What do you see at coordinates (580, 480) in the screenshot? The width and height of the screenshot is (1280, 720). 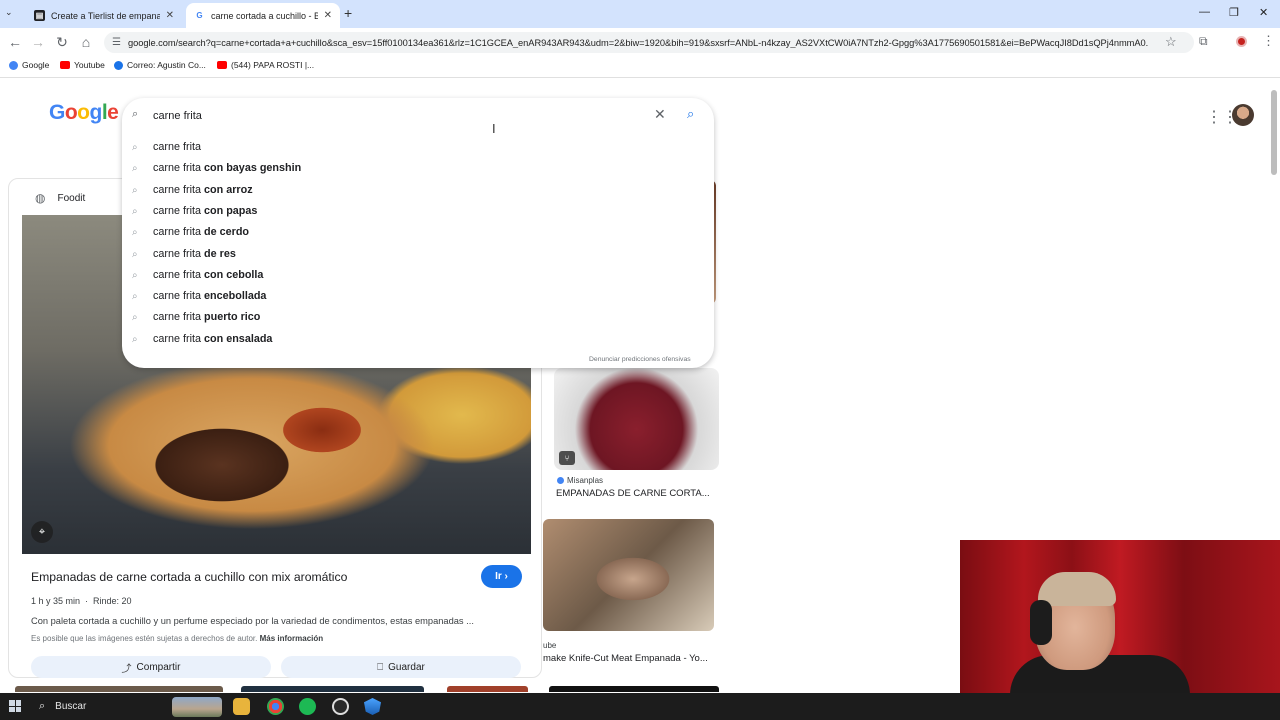 I see `result-source: Misanplas` at bounding box center [580, 480].